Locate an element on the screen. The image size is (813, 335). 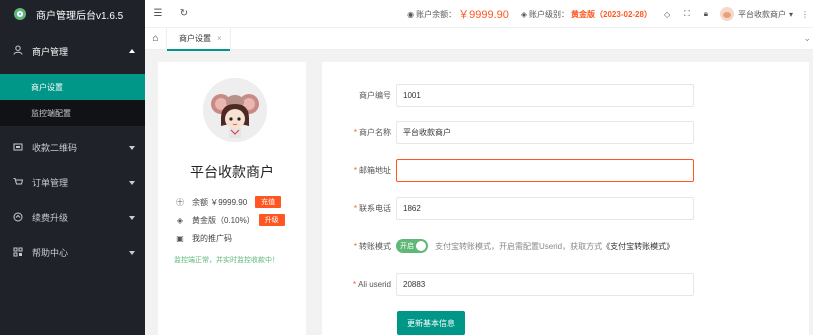
ali-userid-field: 20883 is located at coordinates (545, 284).